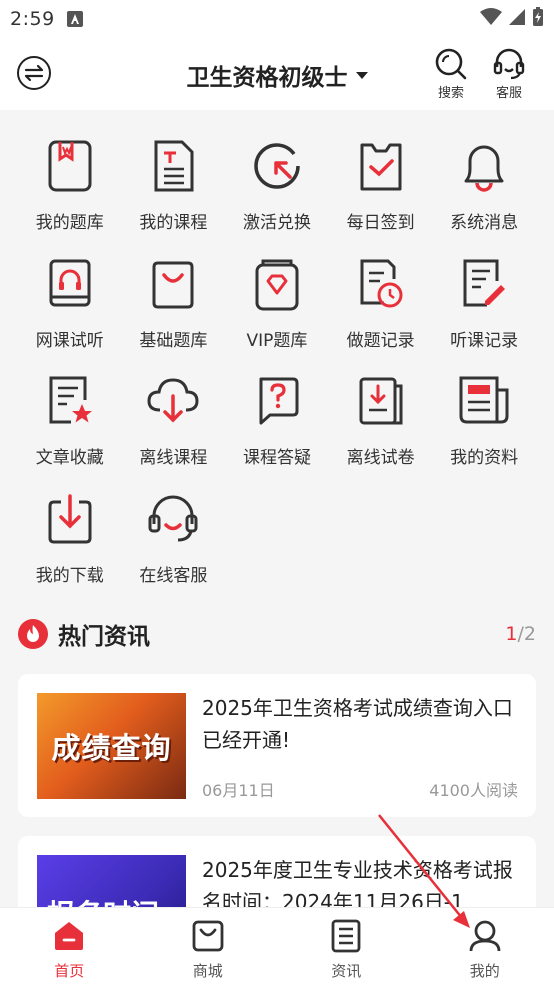  What do you see at coordinates (173, 401) in the screenshot?
I see `cloud-download-icon` at bounding box center [173, 401].